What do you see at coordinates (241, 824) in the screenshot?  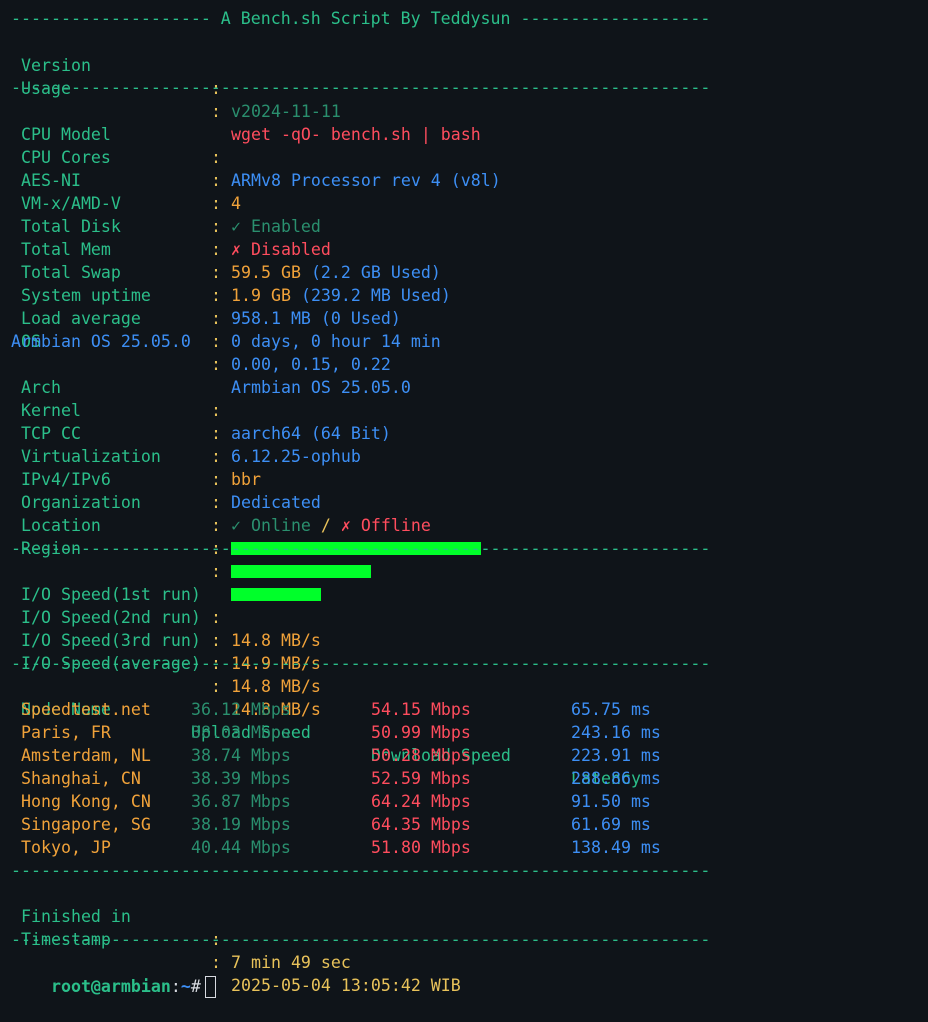 I see `upload-speed: 38.19 Mbps` at bounding box center [241, 824].